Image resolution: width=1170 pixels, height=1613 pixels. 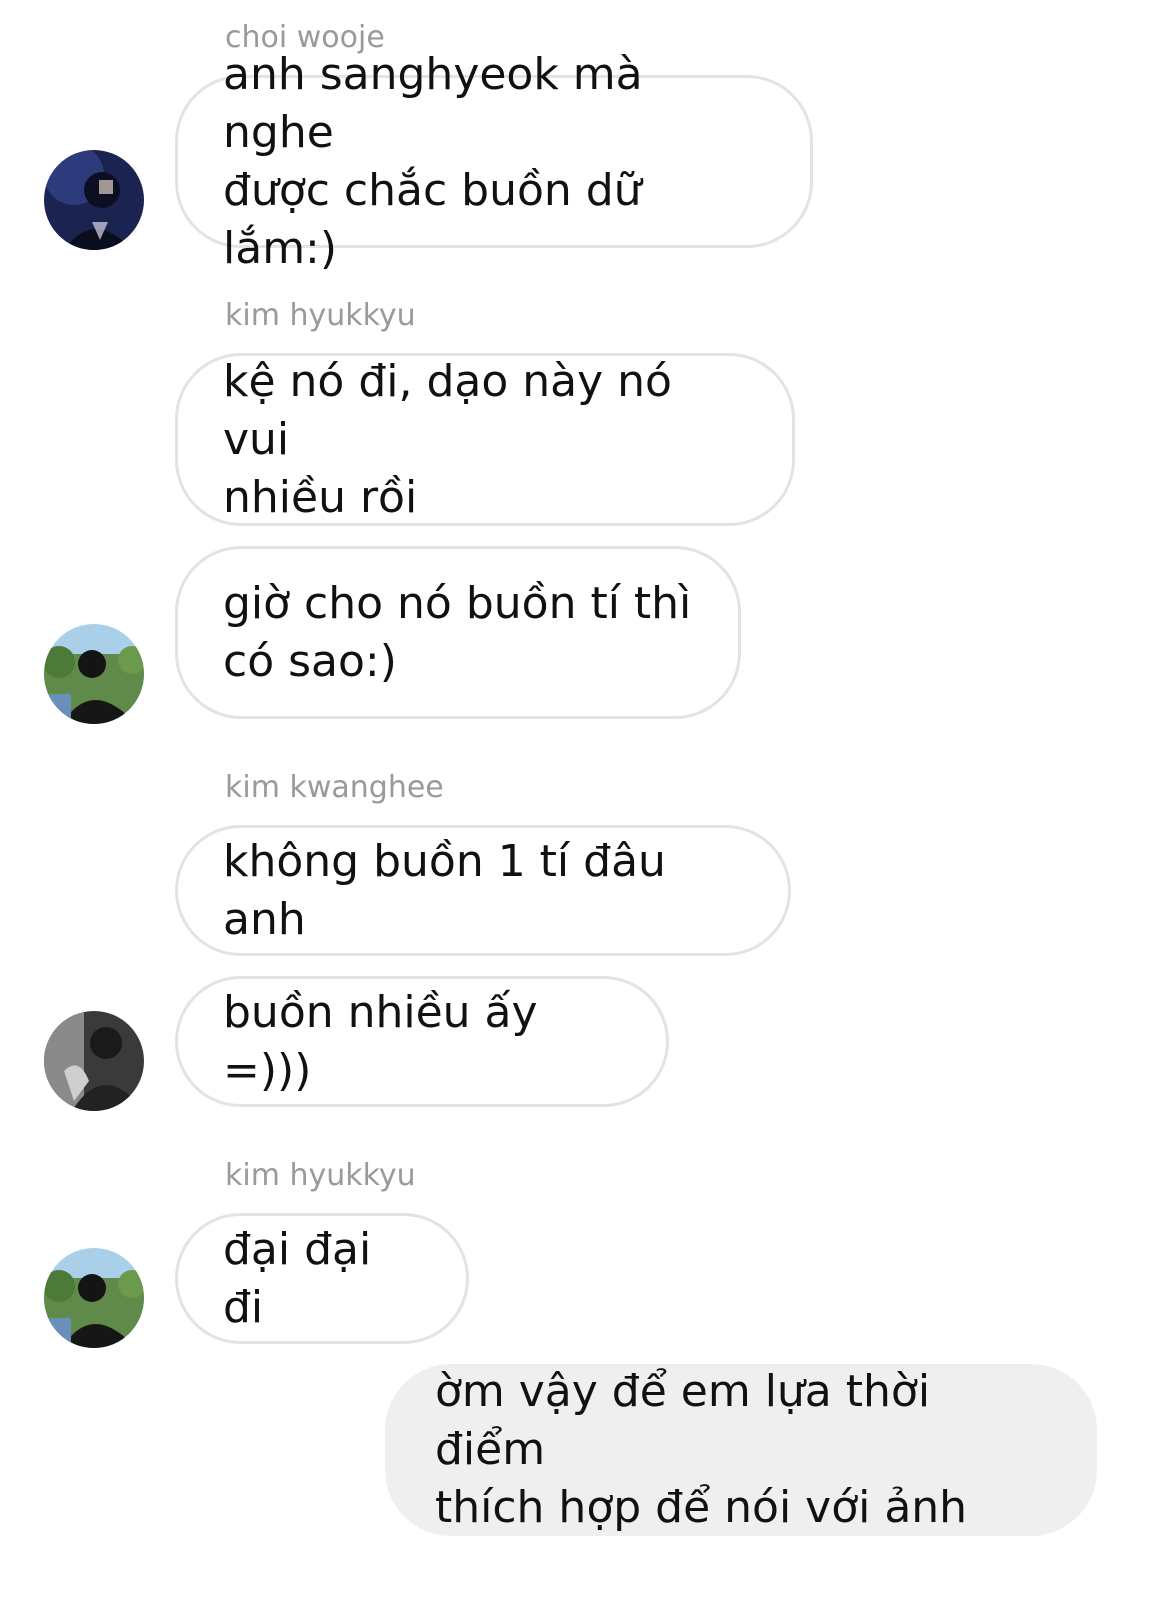 What do you see at coordinates (458, 632) in the screenshot?
I see `message-bubble: giờ cho nó buồn tí thì có sao:)` at bounding box center [458, 632].